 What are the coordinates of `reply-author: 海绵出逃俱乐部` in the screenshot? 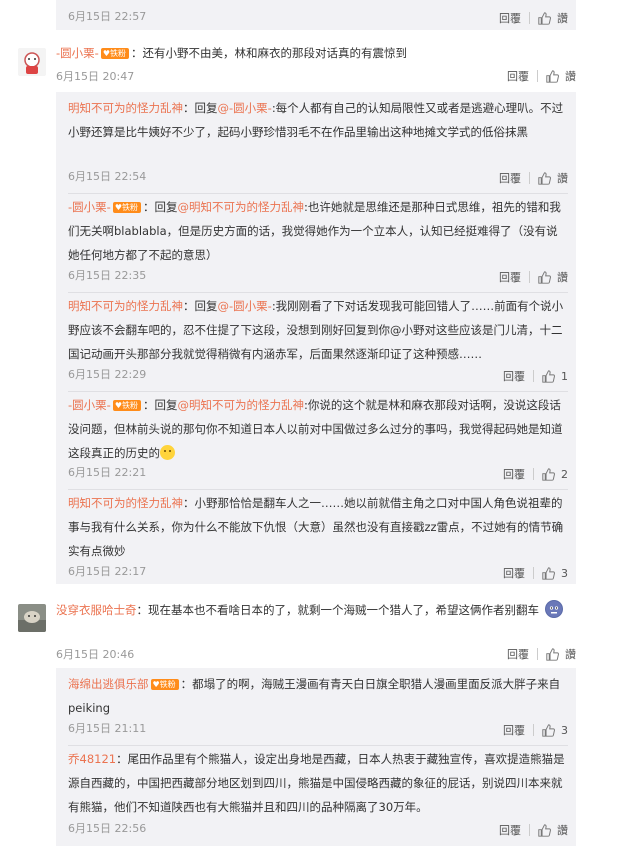 It's located at (108, 684).